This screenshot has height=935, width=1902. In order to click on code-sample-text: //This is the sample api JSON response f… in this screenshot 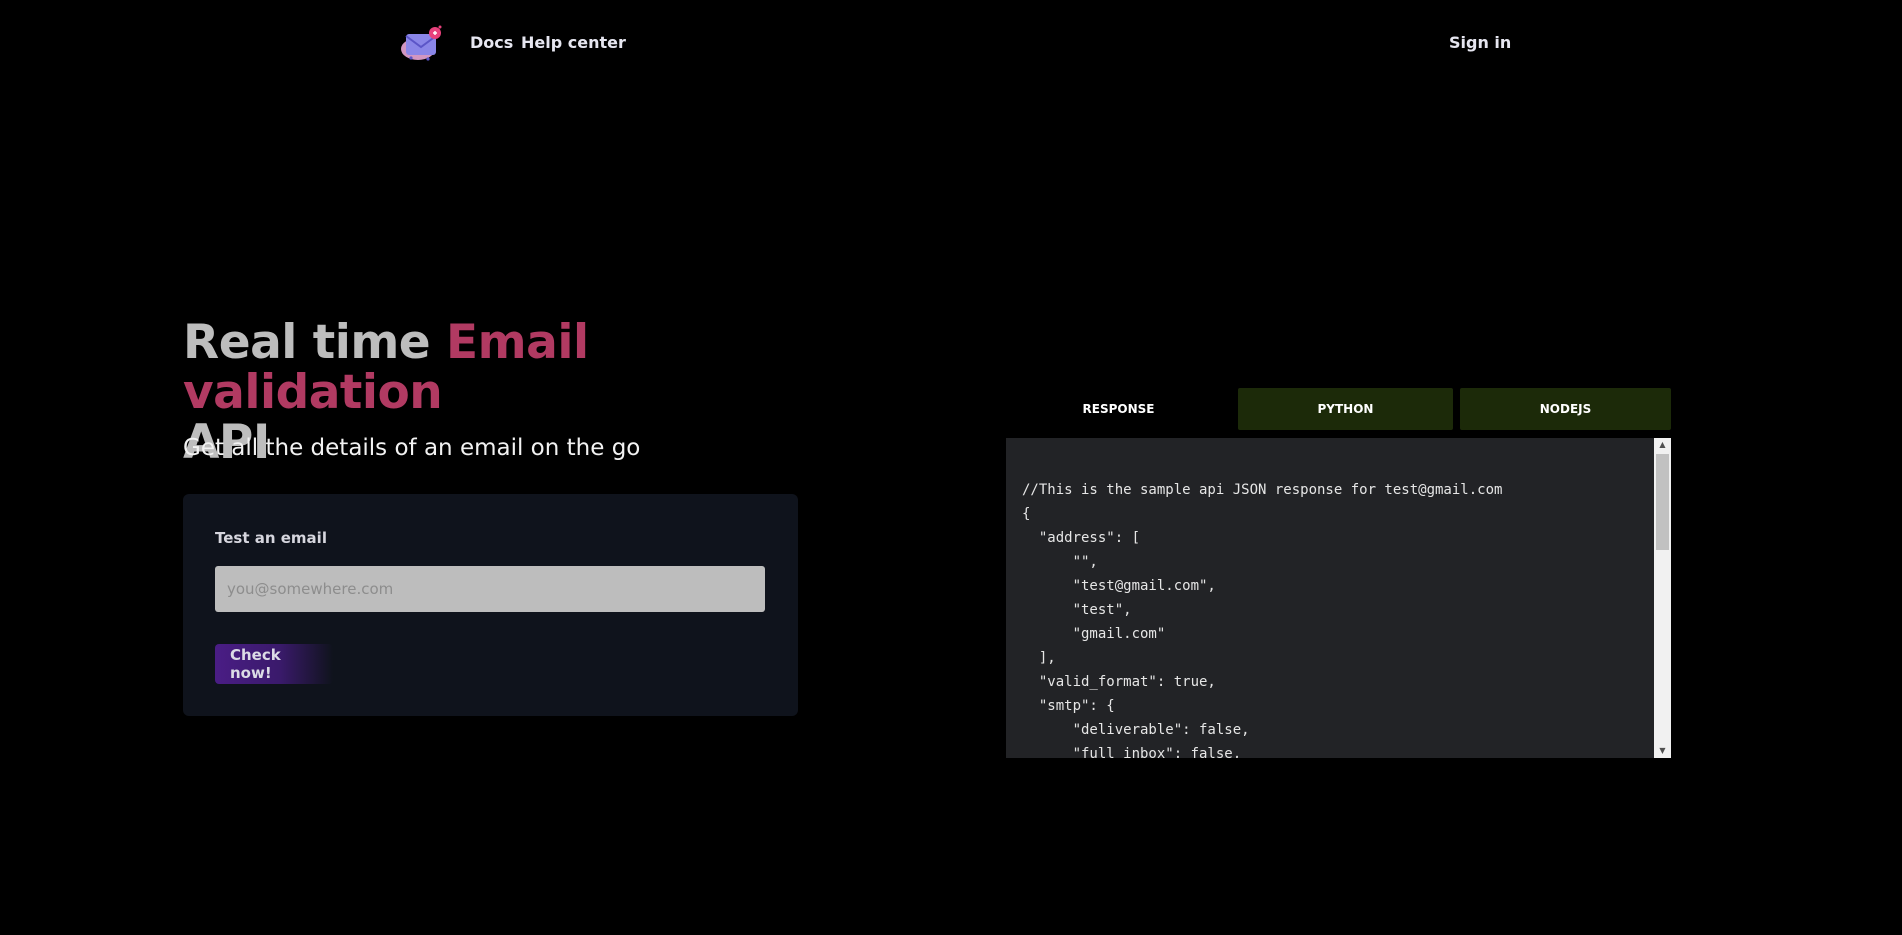, I will do `click(1262, 618)`.